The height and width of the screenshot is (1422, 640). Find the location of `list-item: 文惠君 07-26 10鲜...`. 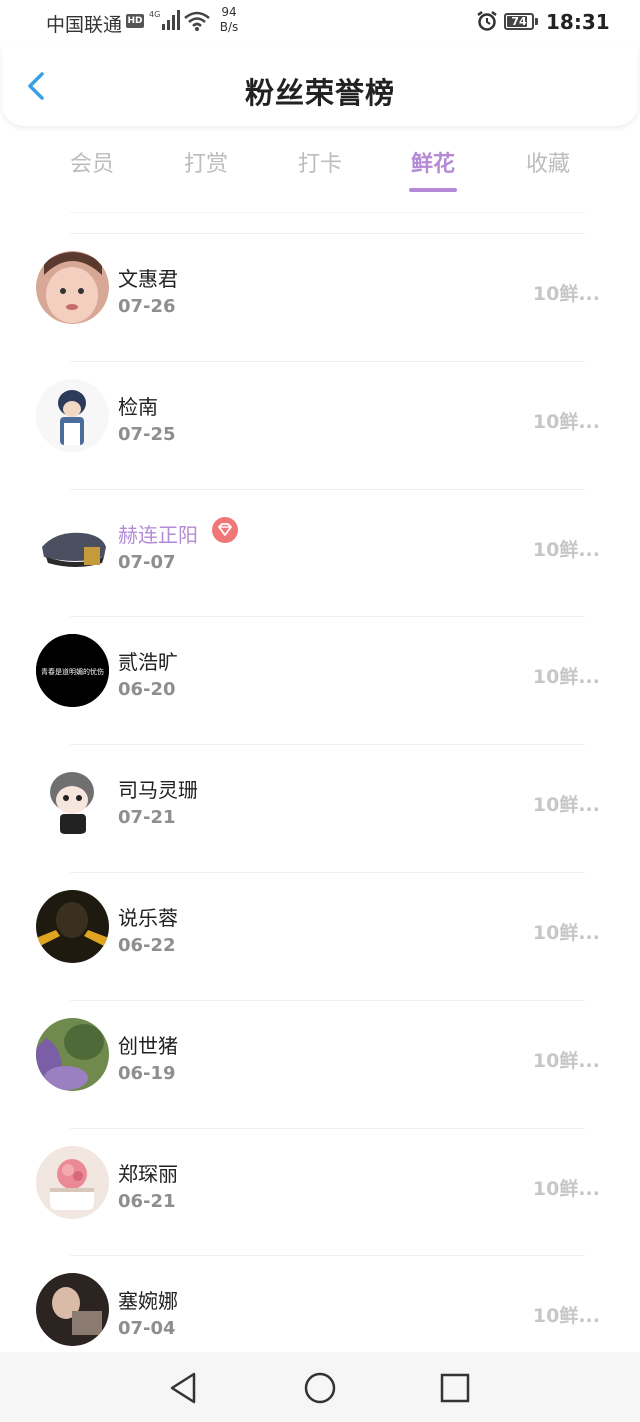

list-item: 文惠君 07-26 10鲜... is located at coordinates (320, 297).